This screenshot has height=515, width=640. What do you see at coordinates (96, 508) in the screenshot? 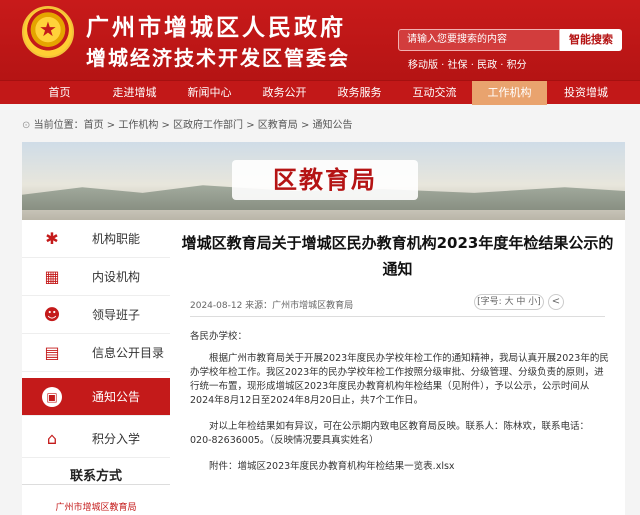
I see `contact-org: 广州市增城区教育局` at bounding box center [96, 508].